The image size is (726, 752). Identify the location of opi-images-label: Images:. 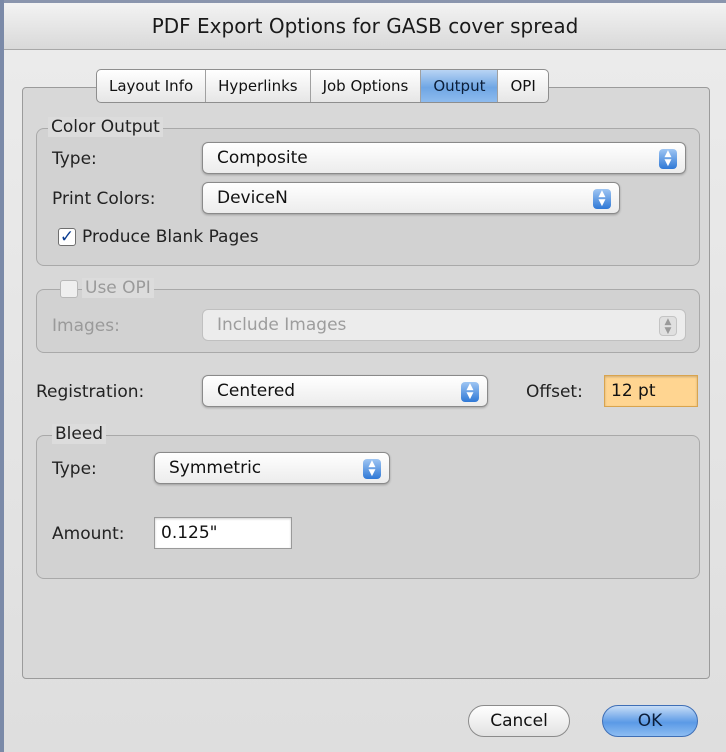
(86, 326).